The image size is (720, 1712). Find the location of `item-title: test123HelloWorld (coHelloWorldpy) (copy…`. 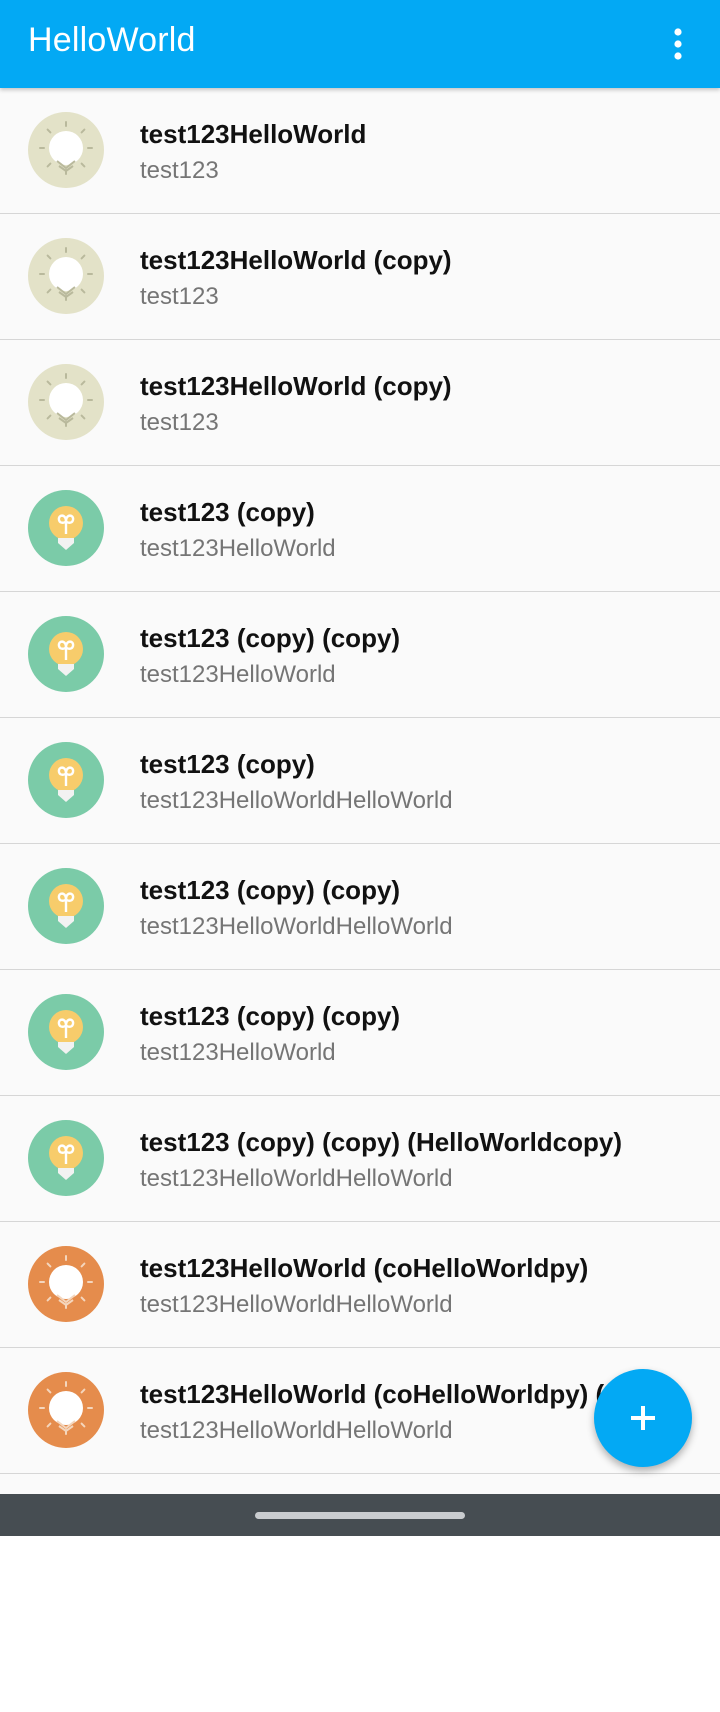

item-title: test123HelloWorld (coHelloWorldpy) (copy… is located at coordinates (407, 1394).